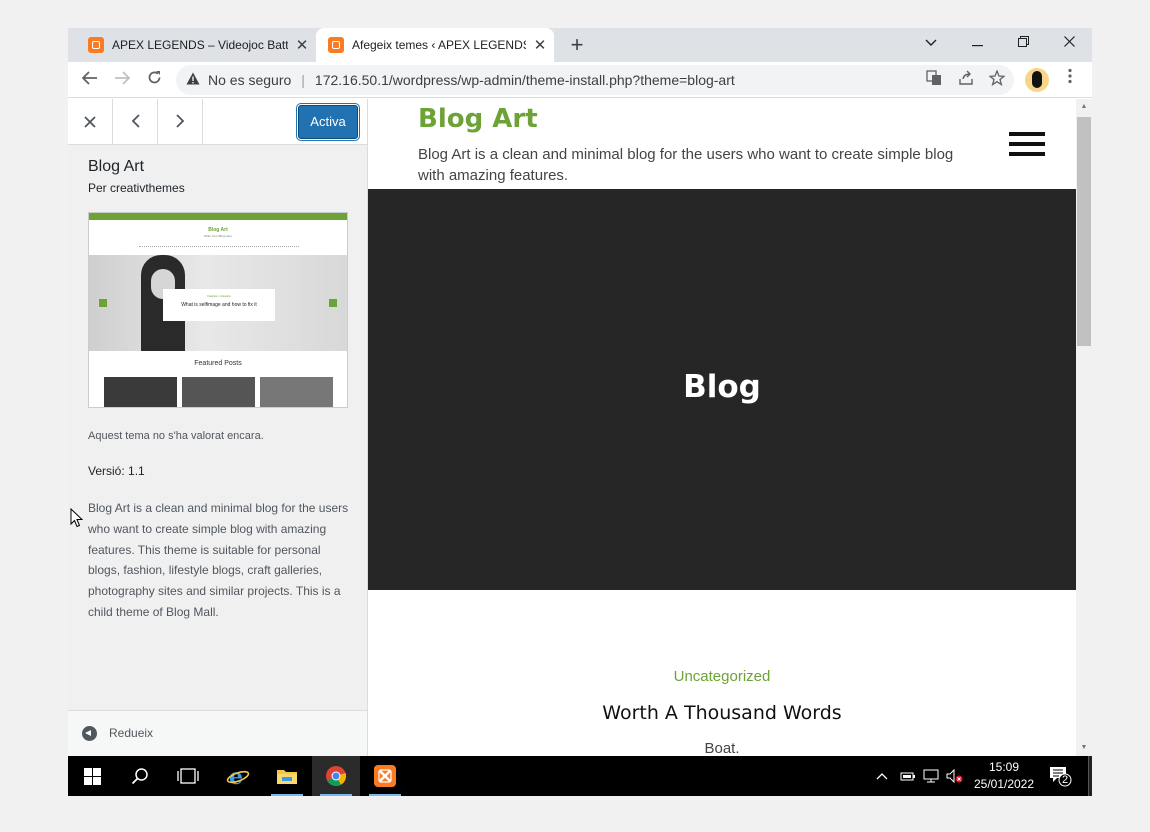 This screenshot has height=832, width=1150. What do you see at coordinates (955, 776) in the screenshot?
I see `volume-muted-icon` at bounding box center [955, 776].